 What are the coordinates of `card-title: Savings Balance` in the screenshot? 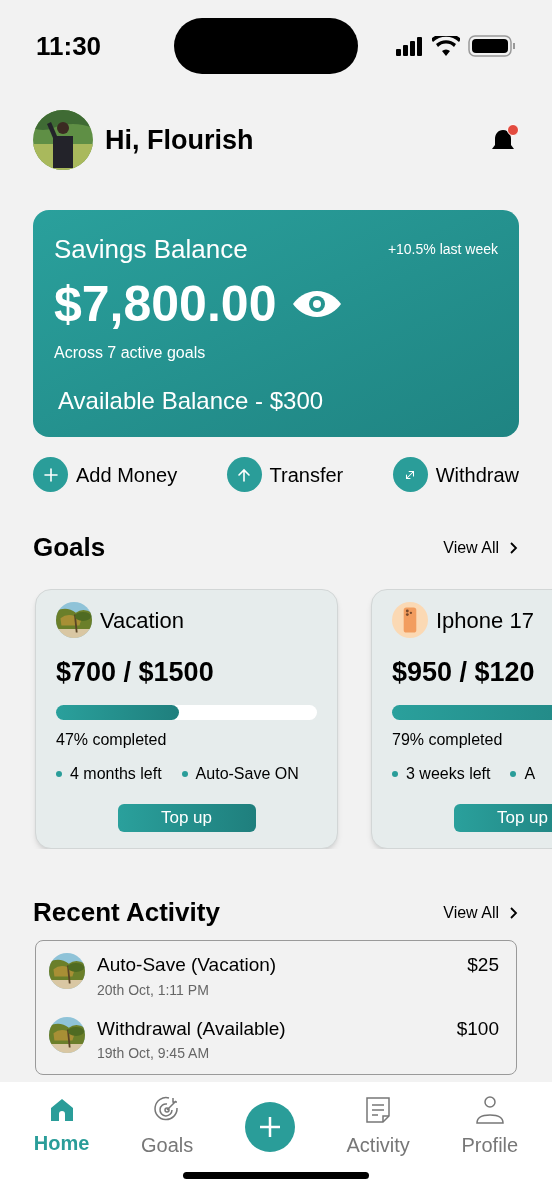 It's located at (151, 249).